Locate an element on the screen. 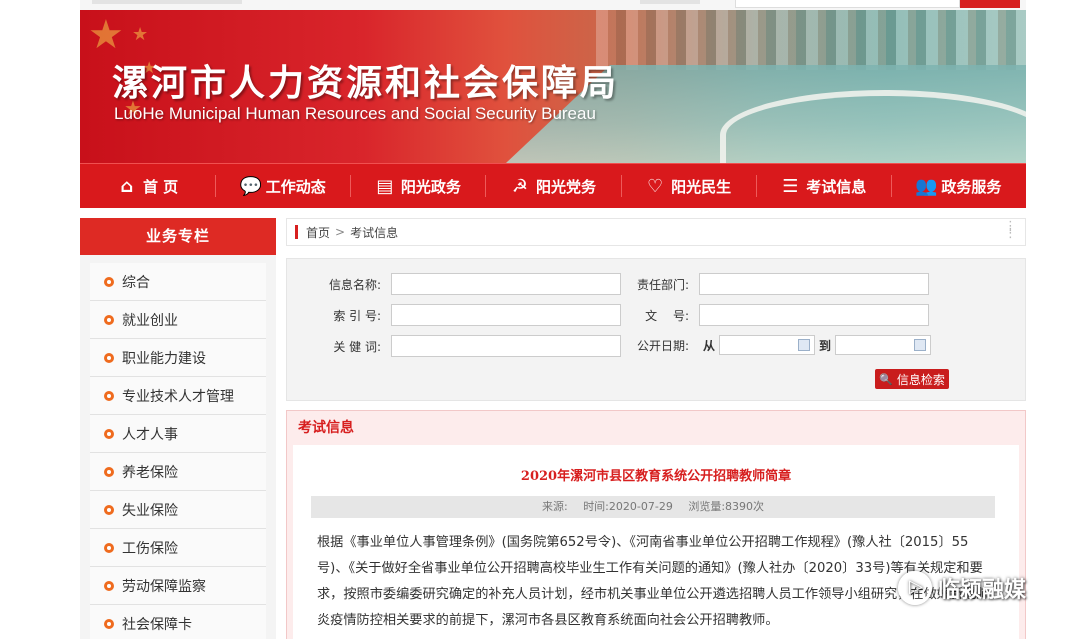  form-row: 责任部门: is located at coordinates (779, 284).